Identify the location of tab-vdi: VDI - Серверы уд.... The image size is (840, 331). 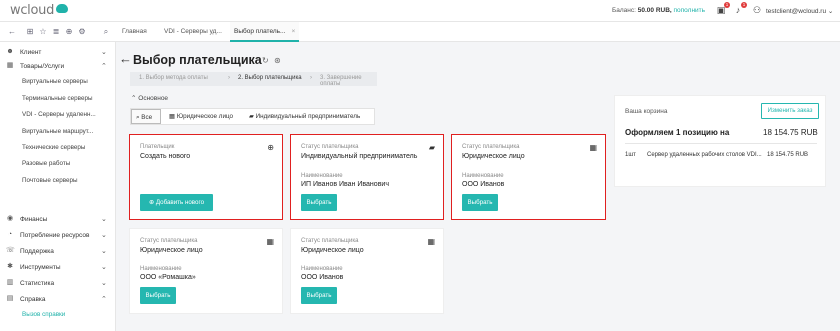
(193, 32).